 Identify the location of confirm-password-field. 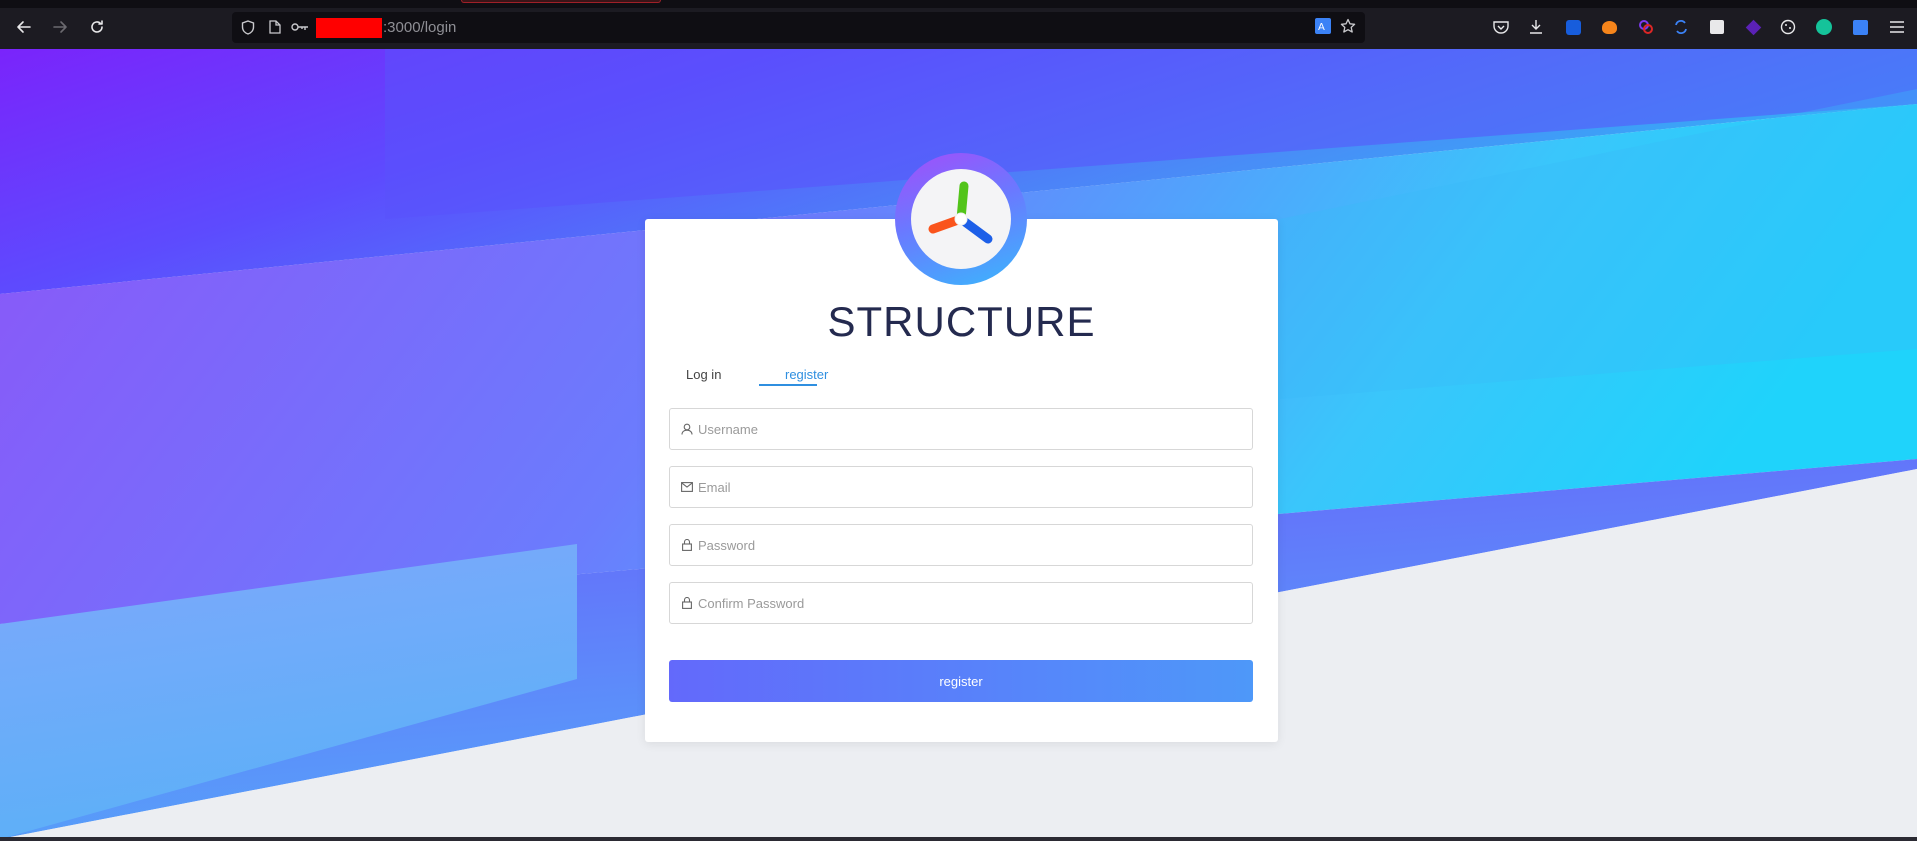
(961, 603).